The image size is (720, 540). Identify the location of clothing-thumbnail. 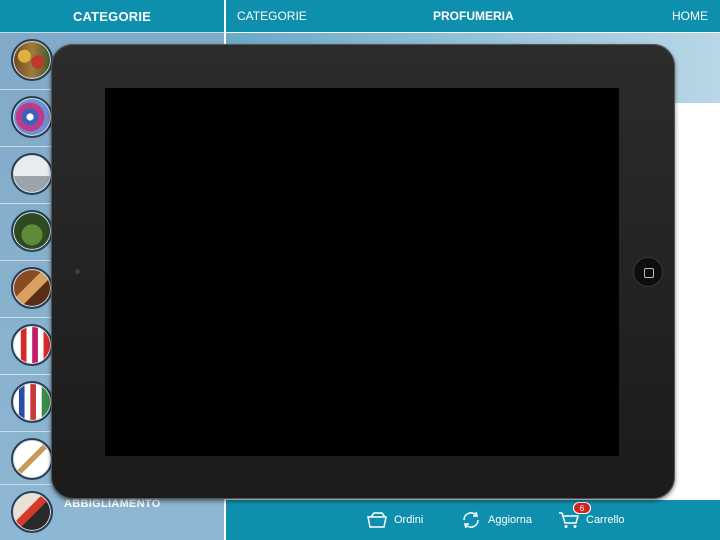
(32, 512).